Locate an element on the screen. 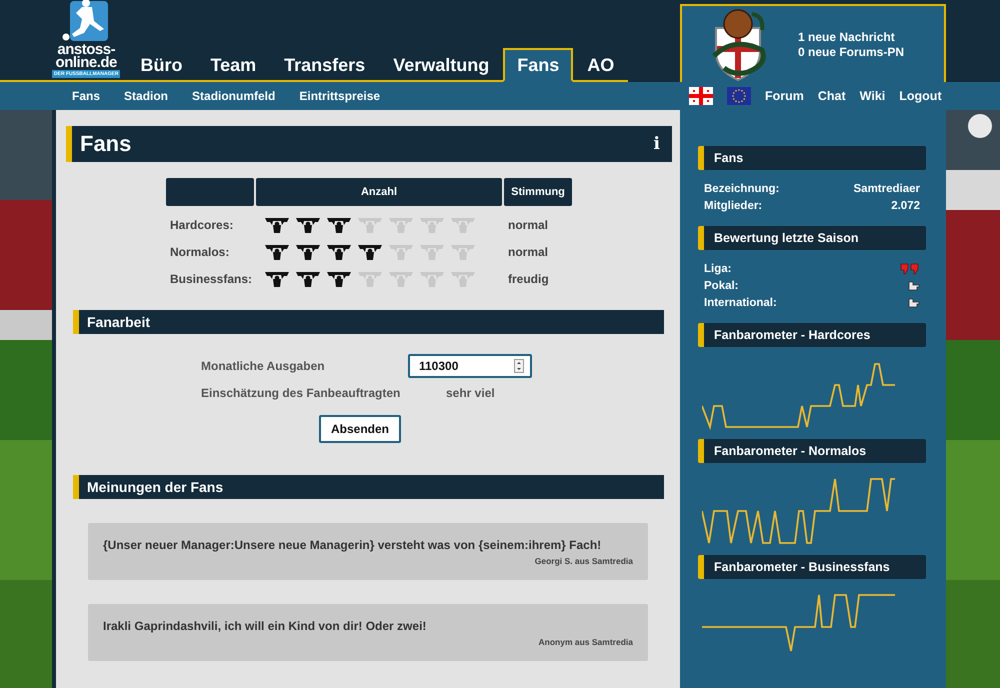  section-title: Fanbarometer - Hardcores is located at coordinates (792, 335).